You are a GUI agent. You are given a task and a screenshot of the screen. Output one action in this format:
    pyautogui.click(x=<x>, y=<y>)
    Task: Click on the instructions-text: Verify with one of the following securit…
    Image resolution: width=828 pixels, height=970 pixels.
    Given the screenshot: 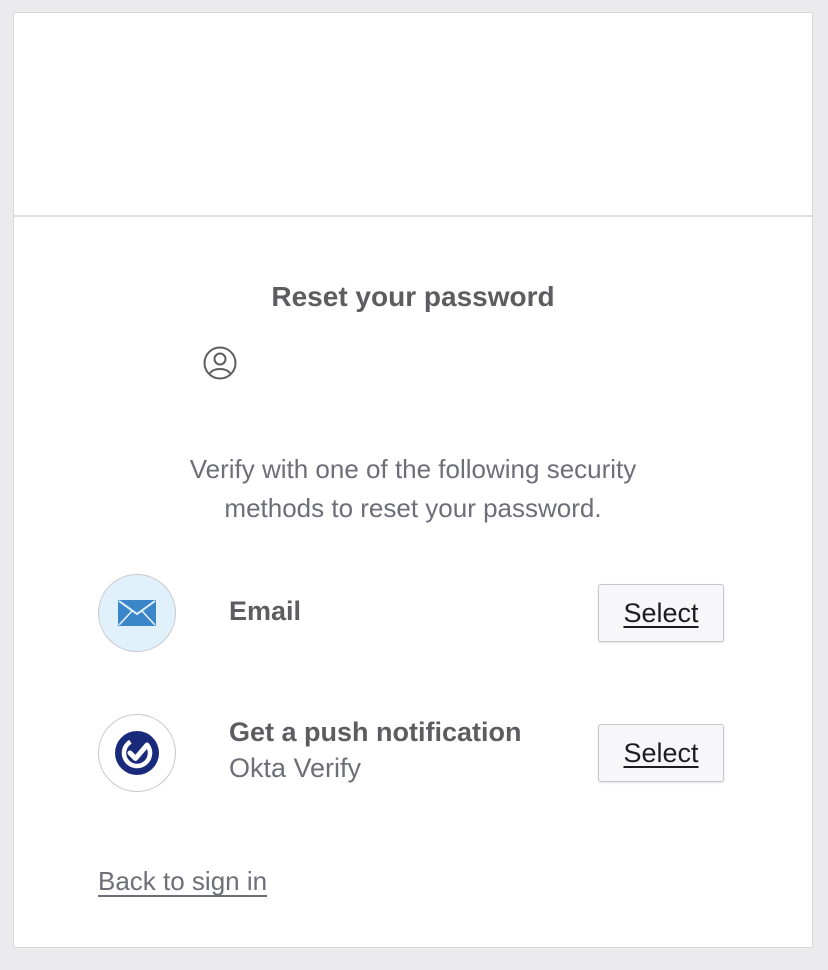 What is the action you would take?
    pyautogui.click(x=413, y=489)
    